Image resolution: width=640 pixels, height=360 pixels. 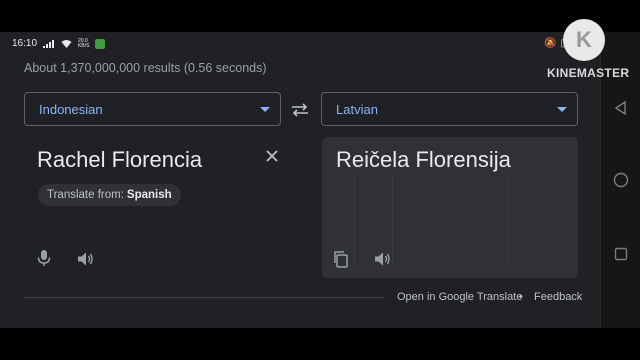 What do you see at coordinates (100, 43) in the screenshot?
I see `battery-icon` at bounding box center [100, 43].